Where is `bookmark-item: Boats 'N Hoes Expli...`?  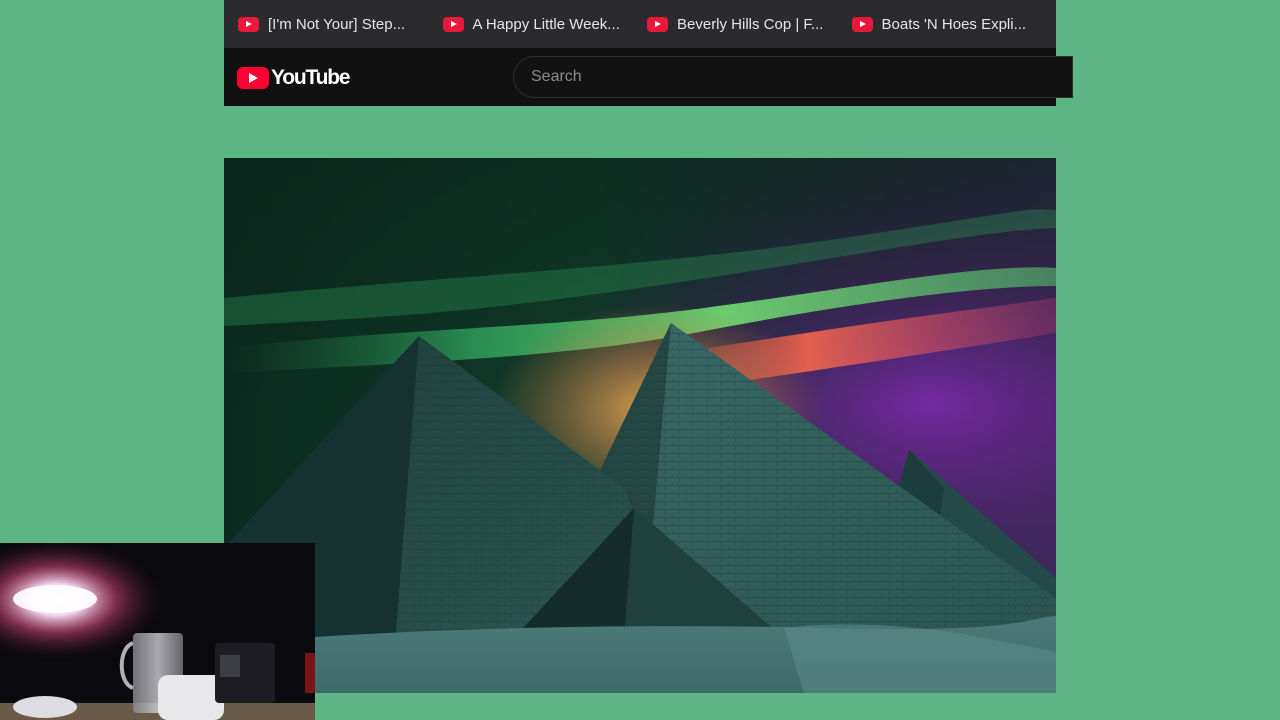
bookmark-item: Boats 'N Hoes Expli... is located at coordinates (954, 24).